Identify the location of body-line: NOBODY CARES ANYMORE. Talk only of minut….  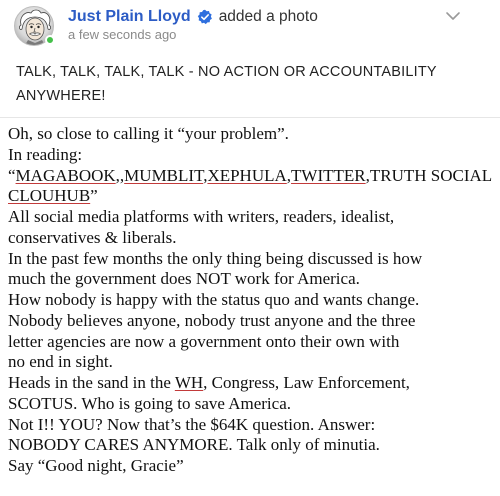
(194, 445).